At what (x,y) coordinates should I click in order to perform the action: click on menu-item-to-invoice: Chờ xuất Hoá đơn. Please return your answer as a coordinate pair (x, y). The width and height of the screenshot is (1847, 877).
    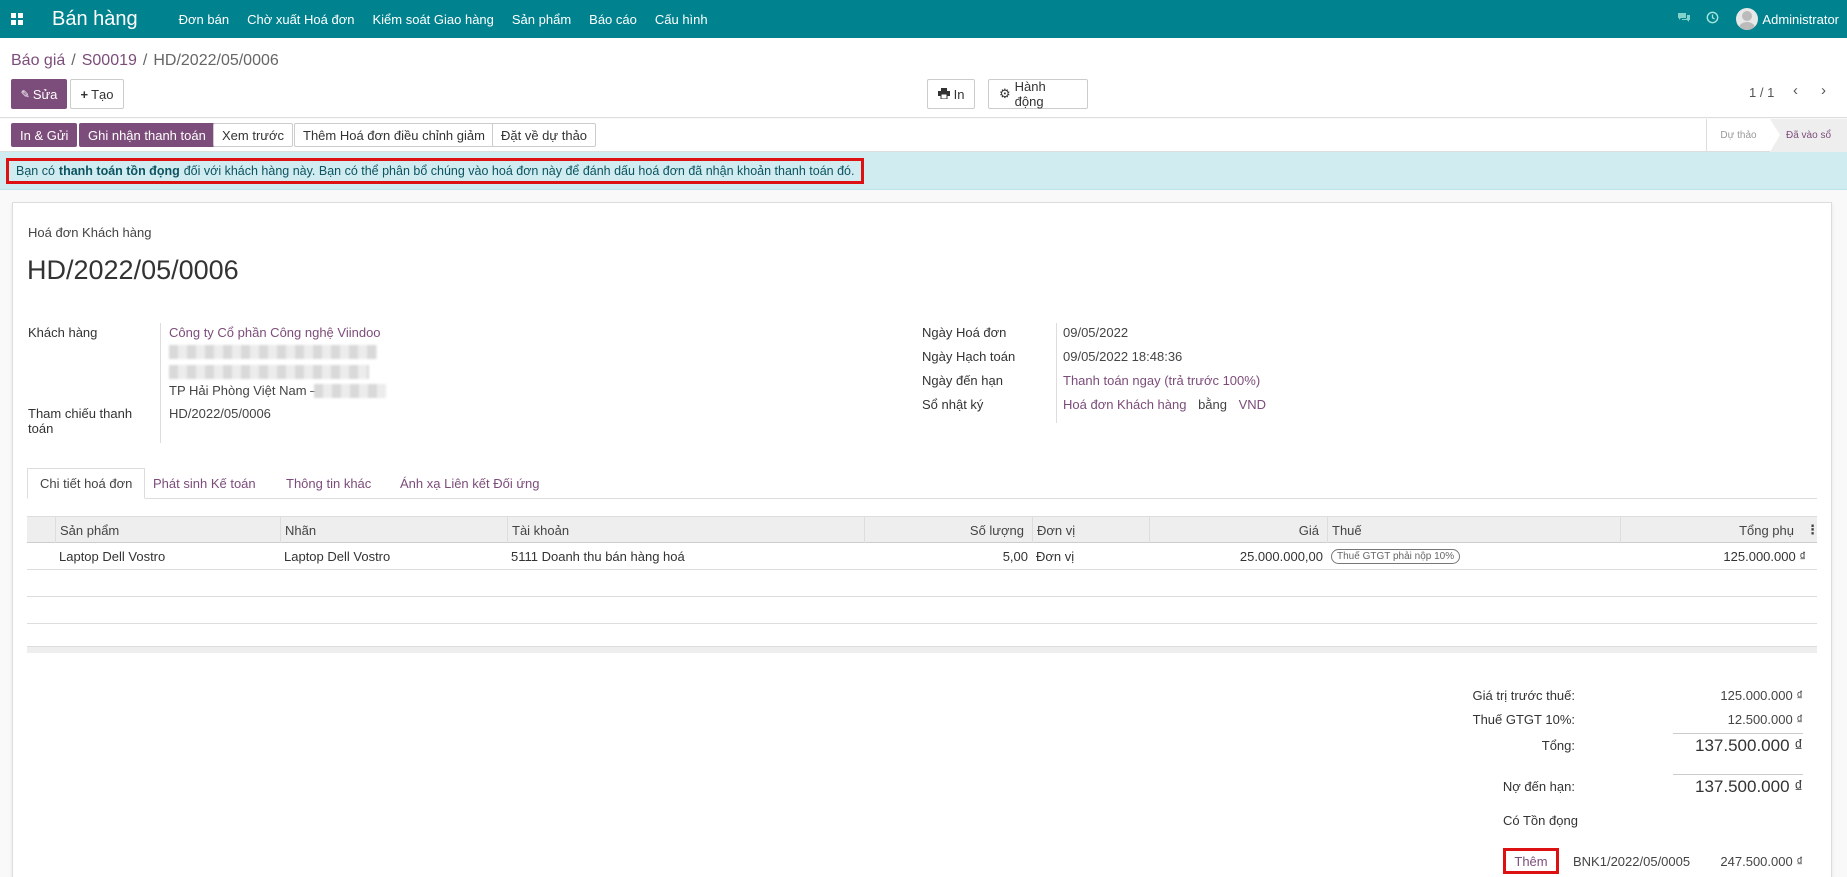
    Looking at the image, I should click on (300, 19).